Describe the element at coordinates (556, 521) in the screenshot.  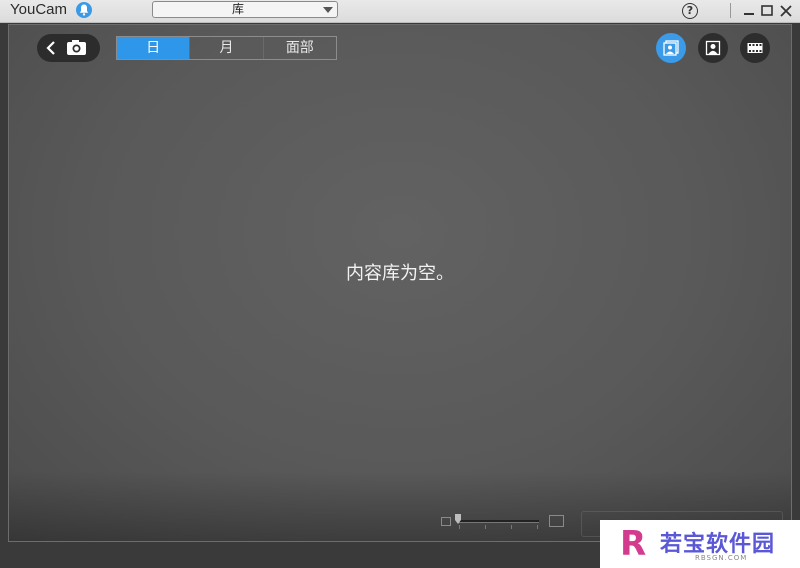
I see `zoom-in-icon` at that location.